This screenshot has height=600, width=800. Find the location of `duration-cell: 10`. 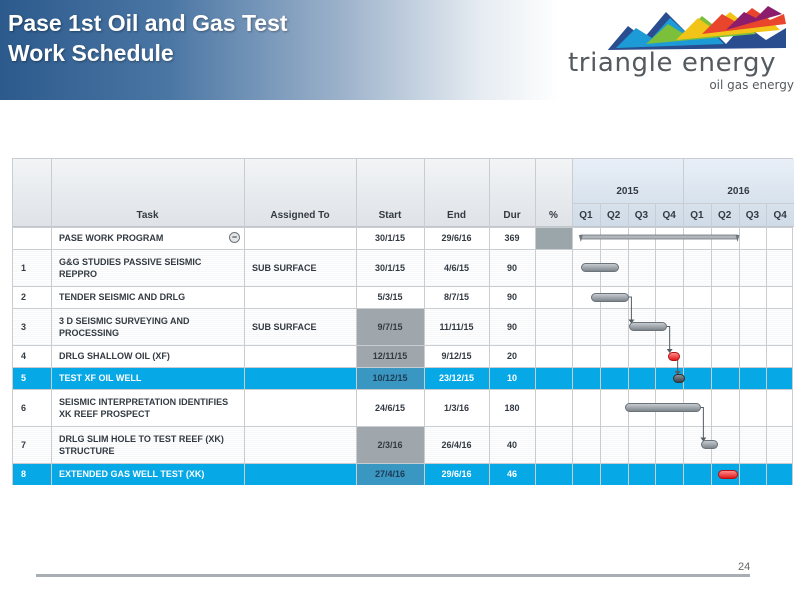

duration-cell: 10 is located at coordinates (511, 378).